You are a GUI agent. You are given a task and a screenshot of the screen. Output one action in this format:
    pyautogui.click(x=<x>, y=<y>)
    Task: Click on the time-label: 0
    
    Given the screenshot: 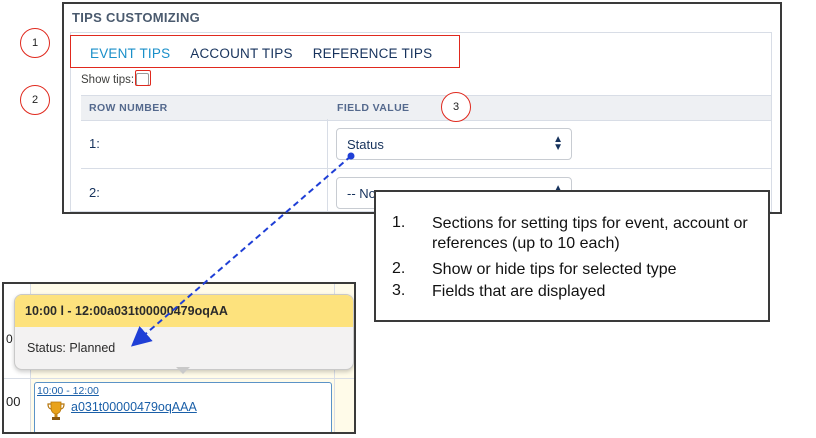 What is the action you would take?
    pyautogui.click(x=9, y=339)
    